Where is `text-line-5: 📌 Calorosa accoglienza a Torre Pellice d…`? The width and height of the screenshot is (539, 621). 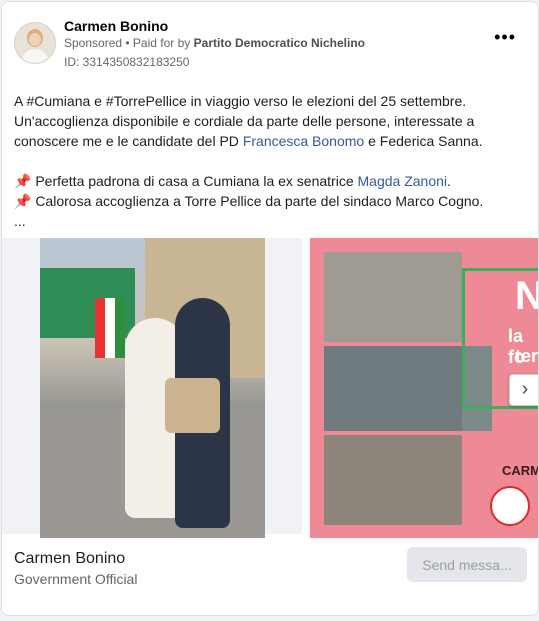
text-line-5: 📌 Calorosa accoglienza a Torre Pellice d… is located at coordinates (249, 201).